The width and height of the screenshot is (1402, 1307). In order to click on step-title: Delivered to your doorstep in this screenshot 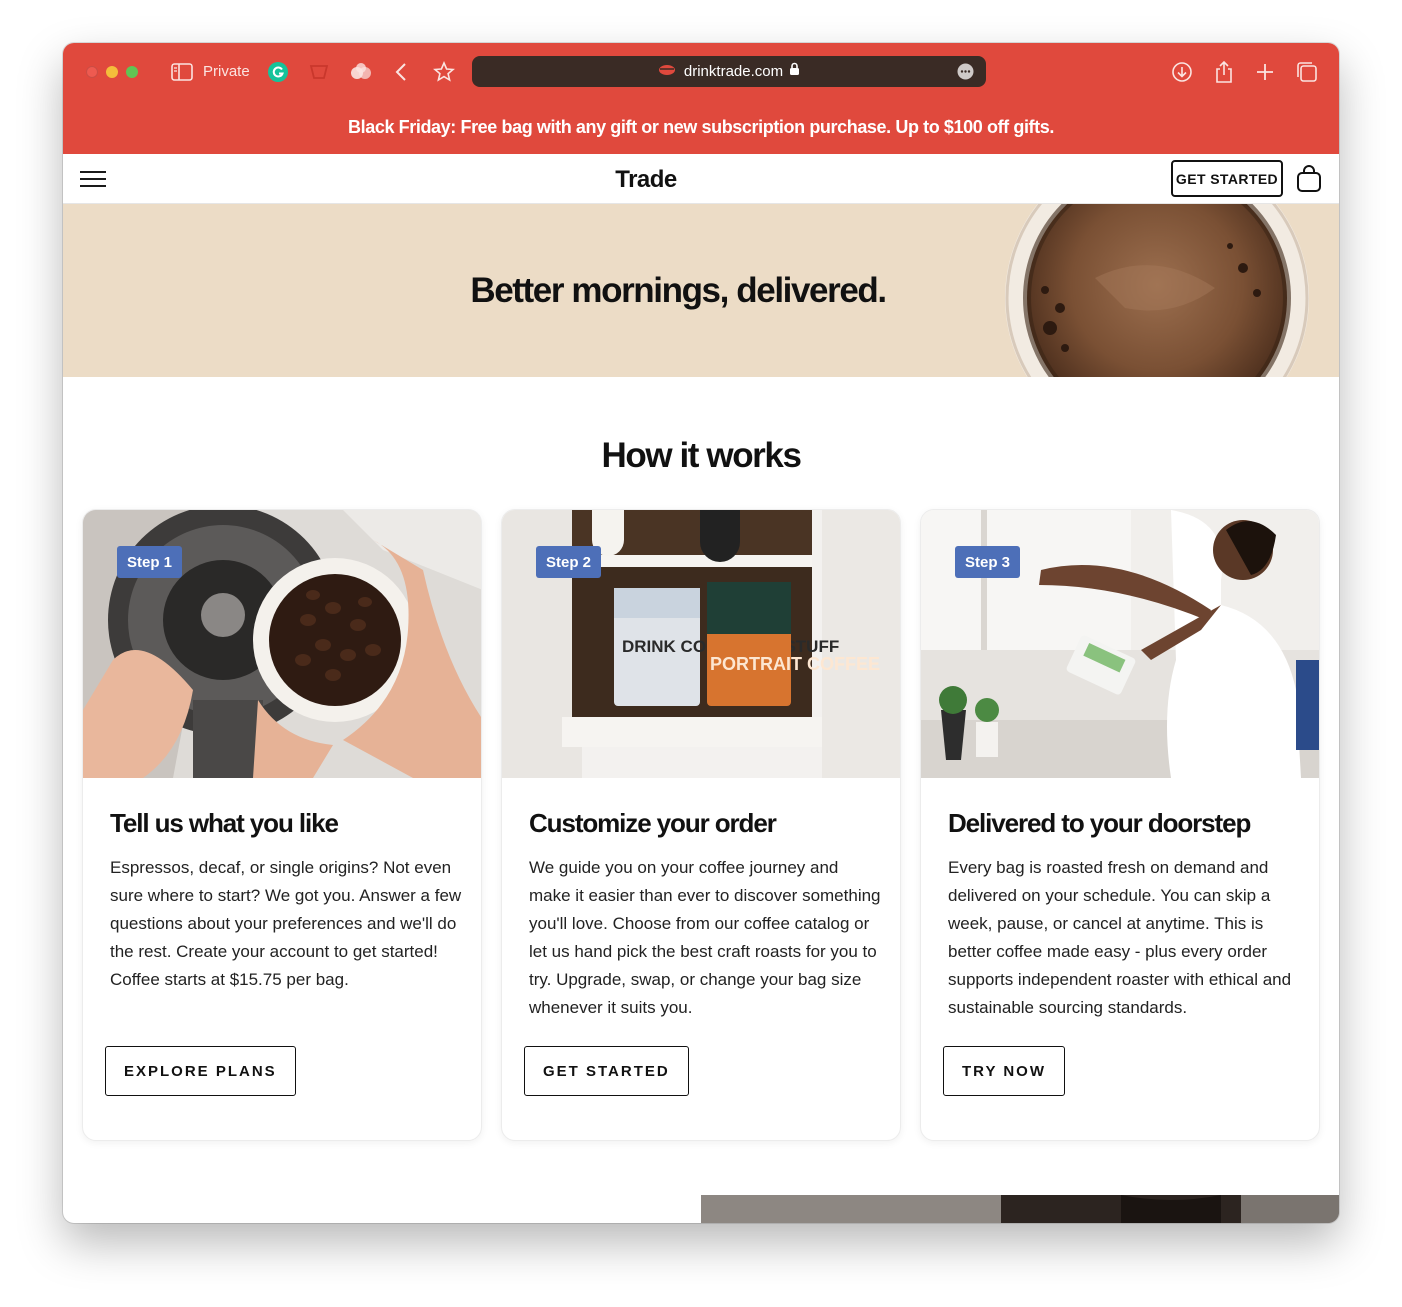, I will do `click(1099, 823)`.